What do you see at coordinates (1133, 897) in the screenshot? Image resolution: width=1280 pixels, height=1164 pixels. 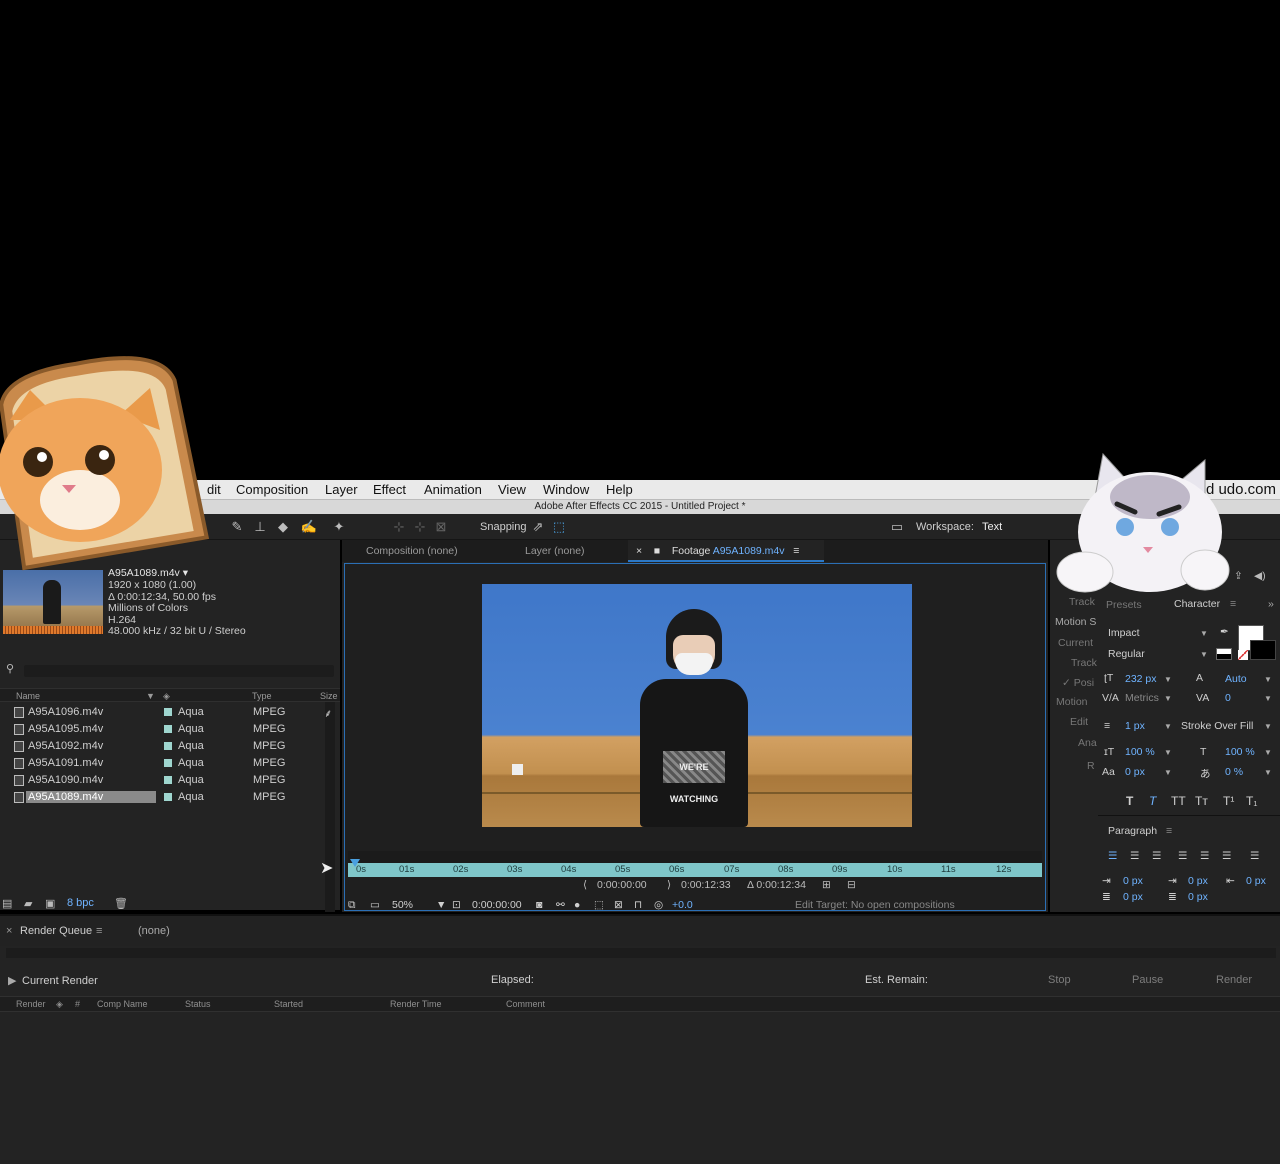 I see `space-before-value: 0 px` at bounding box center [1133, 897].